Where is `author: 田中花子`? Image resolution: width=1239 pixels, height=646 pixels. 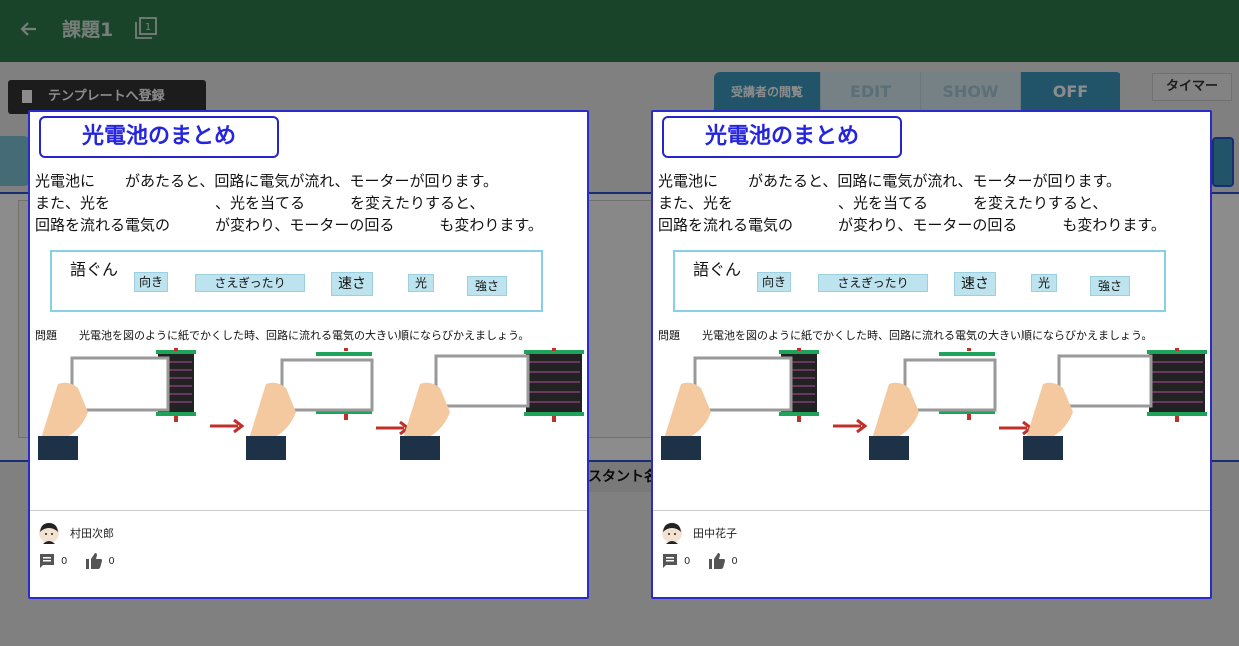 author: 田中花子 is located at coordinates (699, 533).